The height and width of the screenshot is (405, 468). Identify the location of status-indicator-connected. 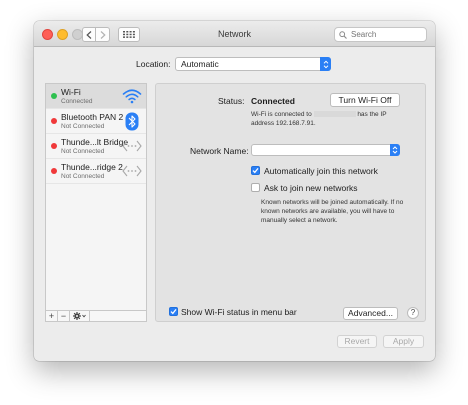
(54, 96).